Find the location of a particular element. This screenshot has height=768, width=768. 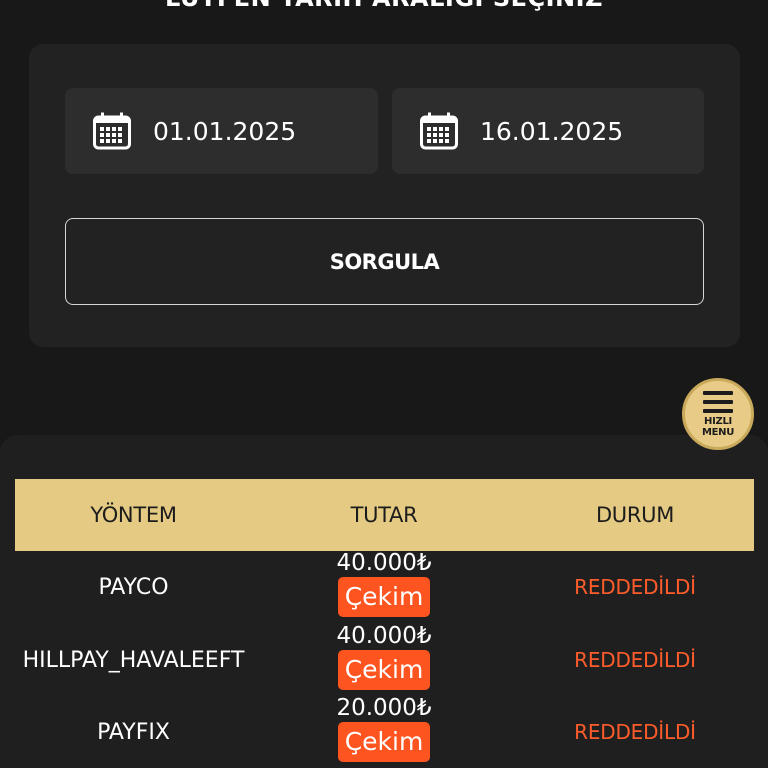

table-header: YÖNTEM TUTAR DURUM is located at coordinates (384, 515).